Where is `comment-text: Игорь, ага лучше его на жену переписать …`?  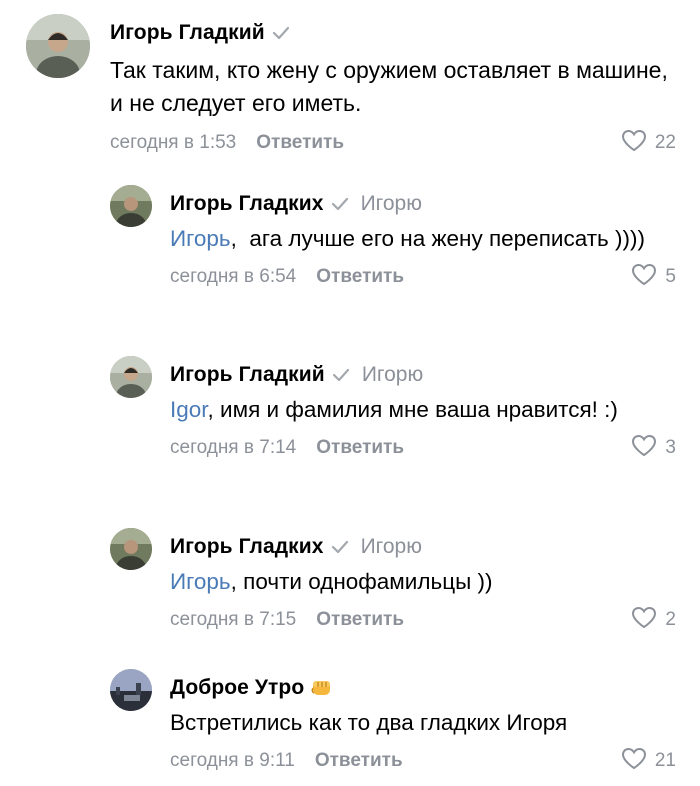 comment-text: Игорь, ага лучше его на жену переписать … is located at coordinates (423, 238).